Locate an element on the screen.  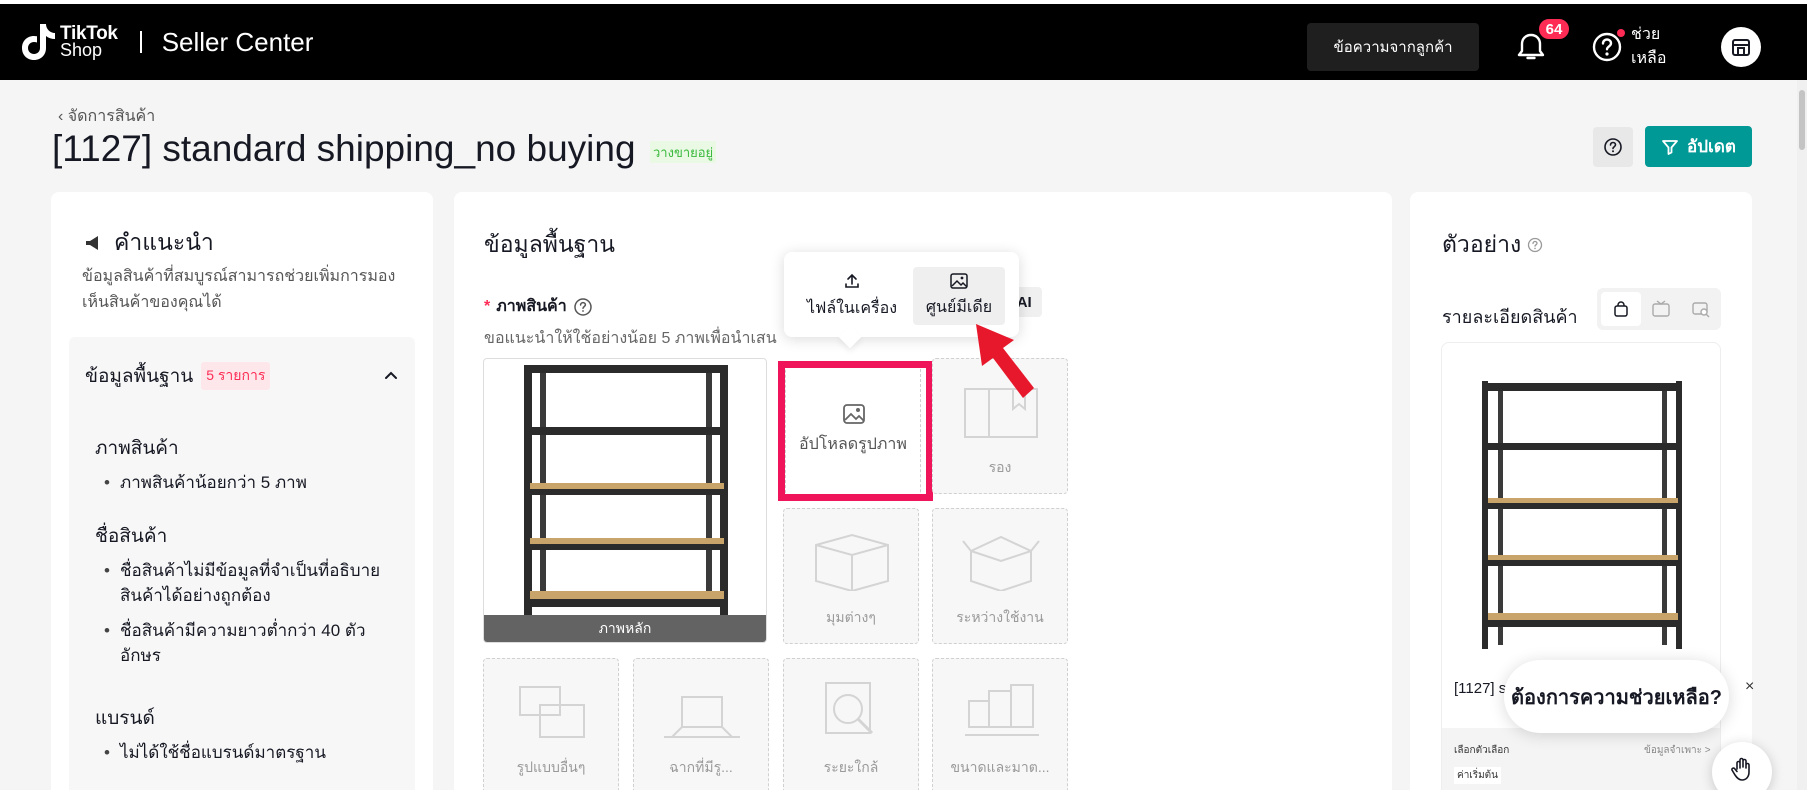
tip-item: ภาพสินค้าน้อยกว่า 5 ภาพ is located at coordinates (254, 482).